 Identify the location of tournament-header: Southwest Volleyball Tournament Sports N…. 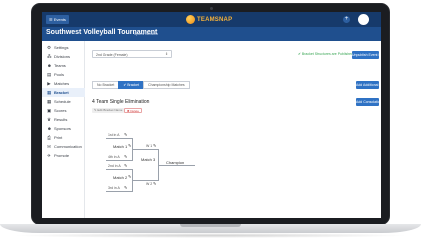
(211, 34).